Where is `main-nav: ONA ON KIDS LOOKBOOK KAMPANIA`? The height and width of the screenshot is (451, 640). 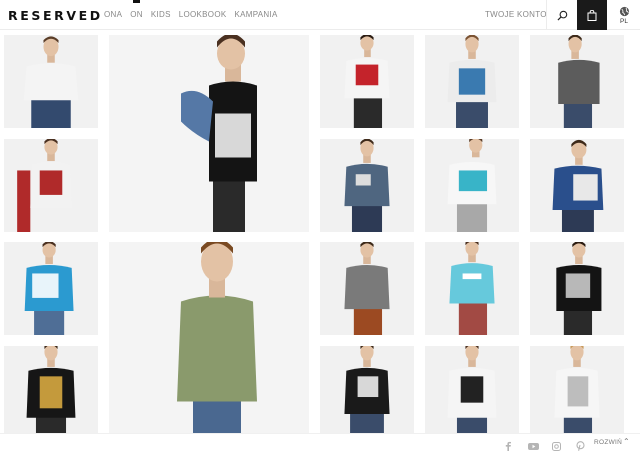 main-nav: ONA ON KIDS LOOKBOOK KAMPANIA is located at coordinates (191, 9).